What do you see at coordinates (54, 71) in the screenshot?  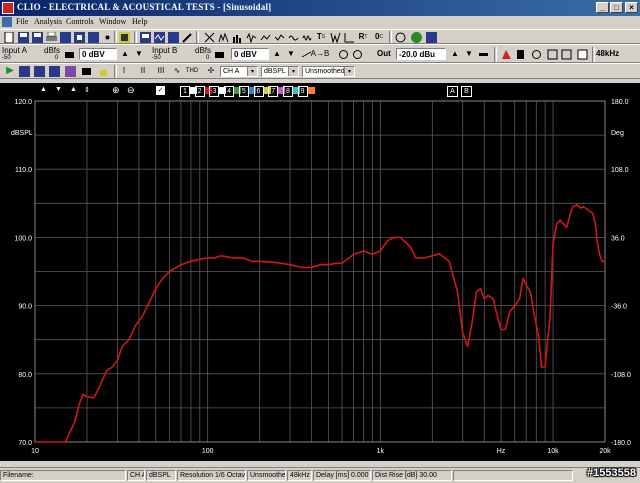 I see `overlay-icon` at bounding box center [54, 71].